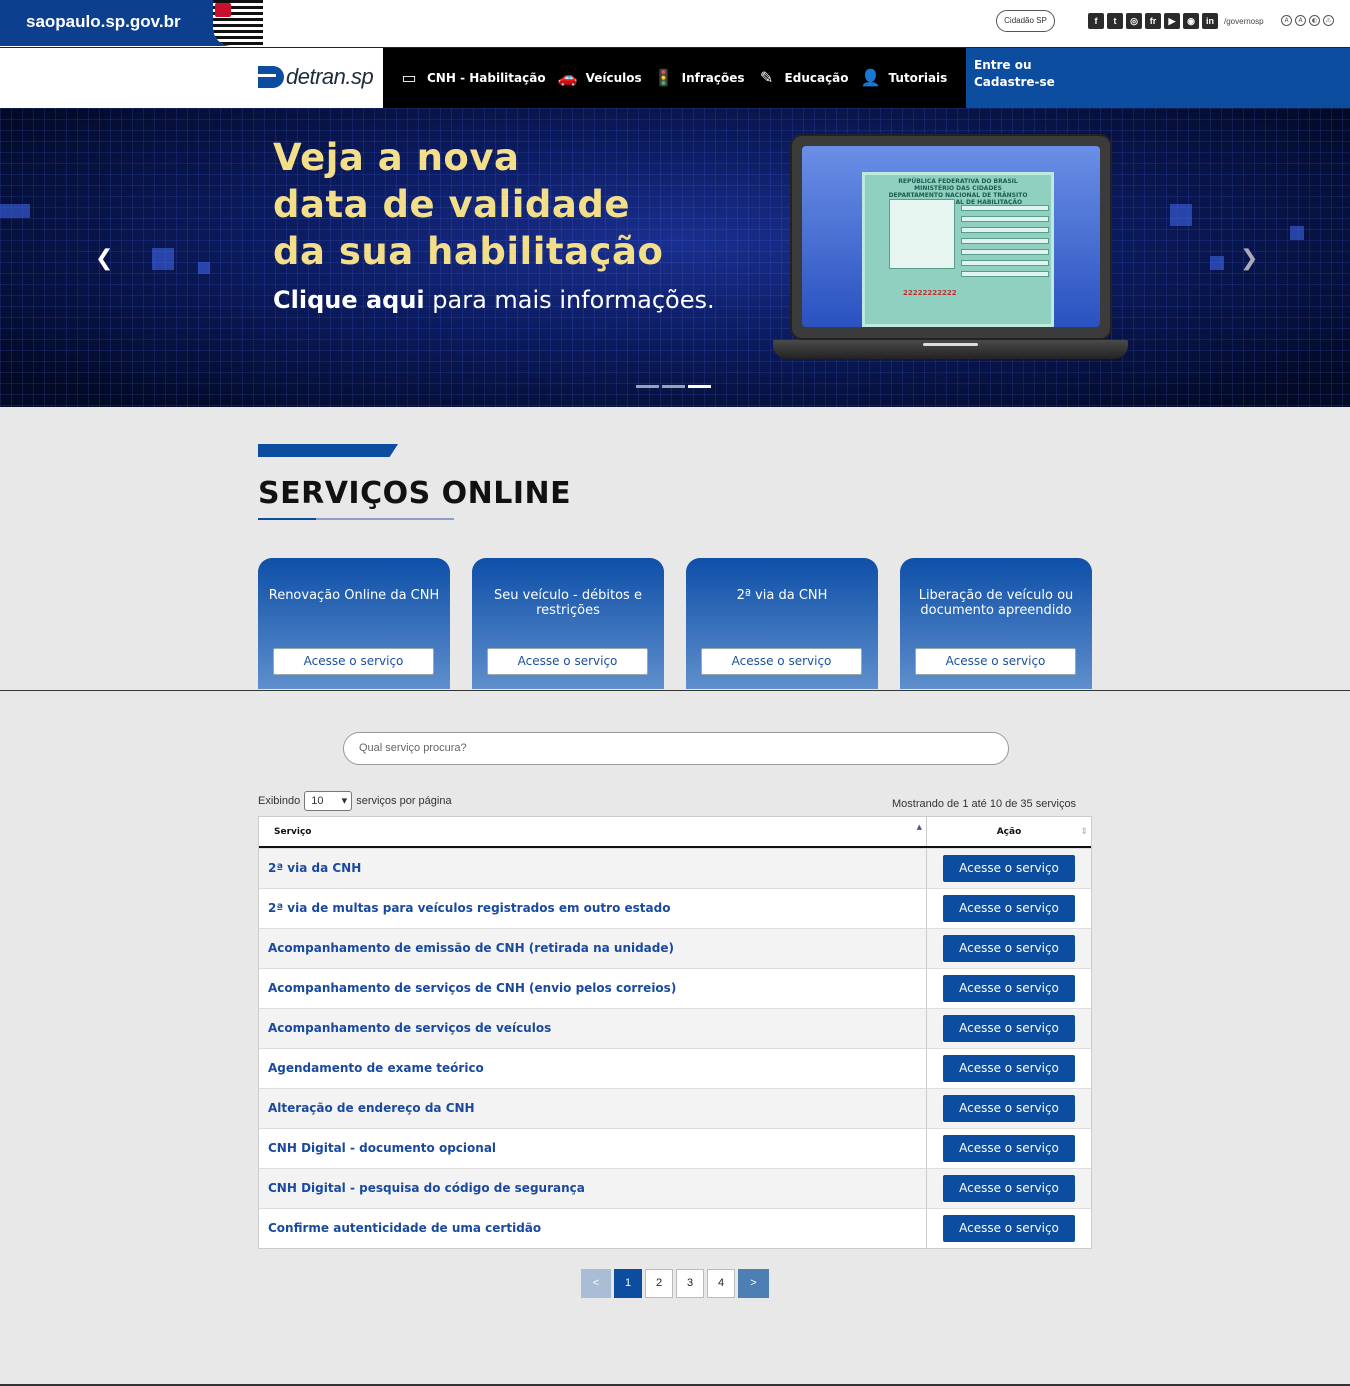 This screenshot has height=1386, width=1350. What do you see at coordinates (355, 801) in the screenshot?
I see `page-size-control: Exibindo 10 serviços por página` at bounding box center [355, 801].